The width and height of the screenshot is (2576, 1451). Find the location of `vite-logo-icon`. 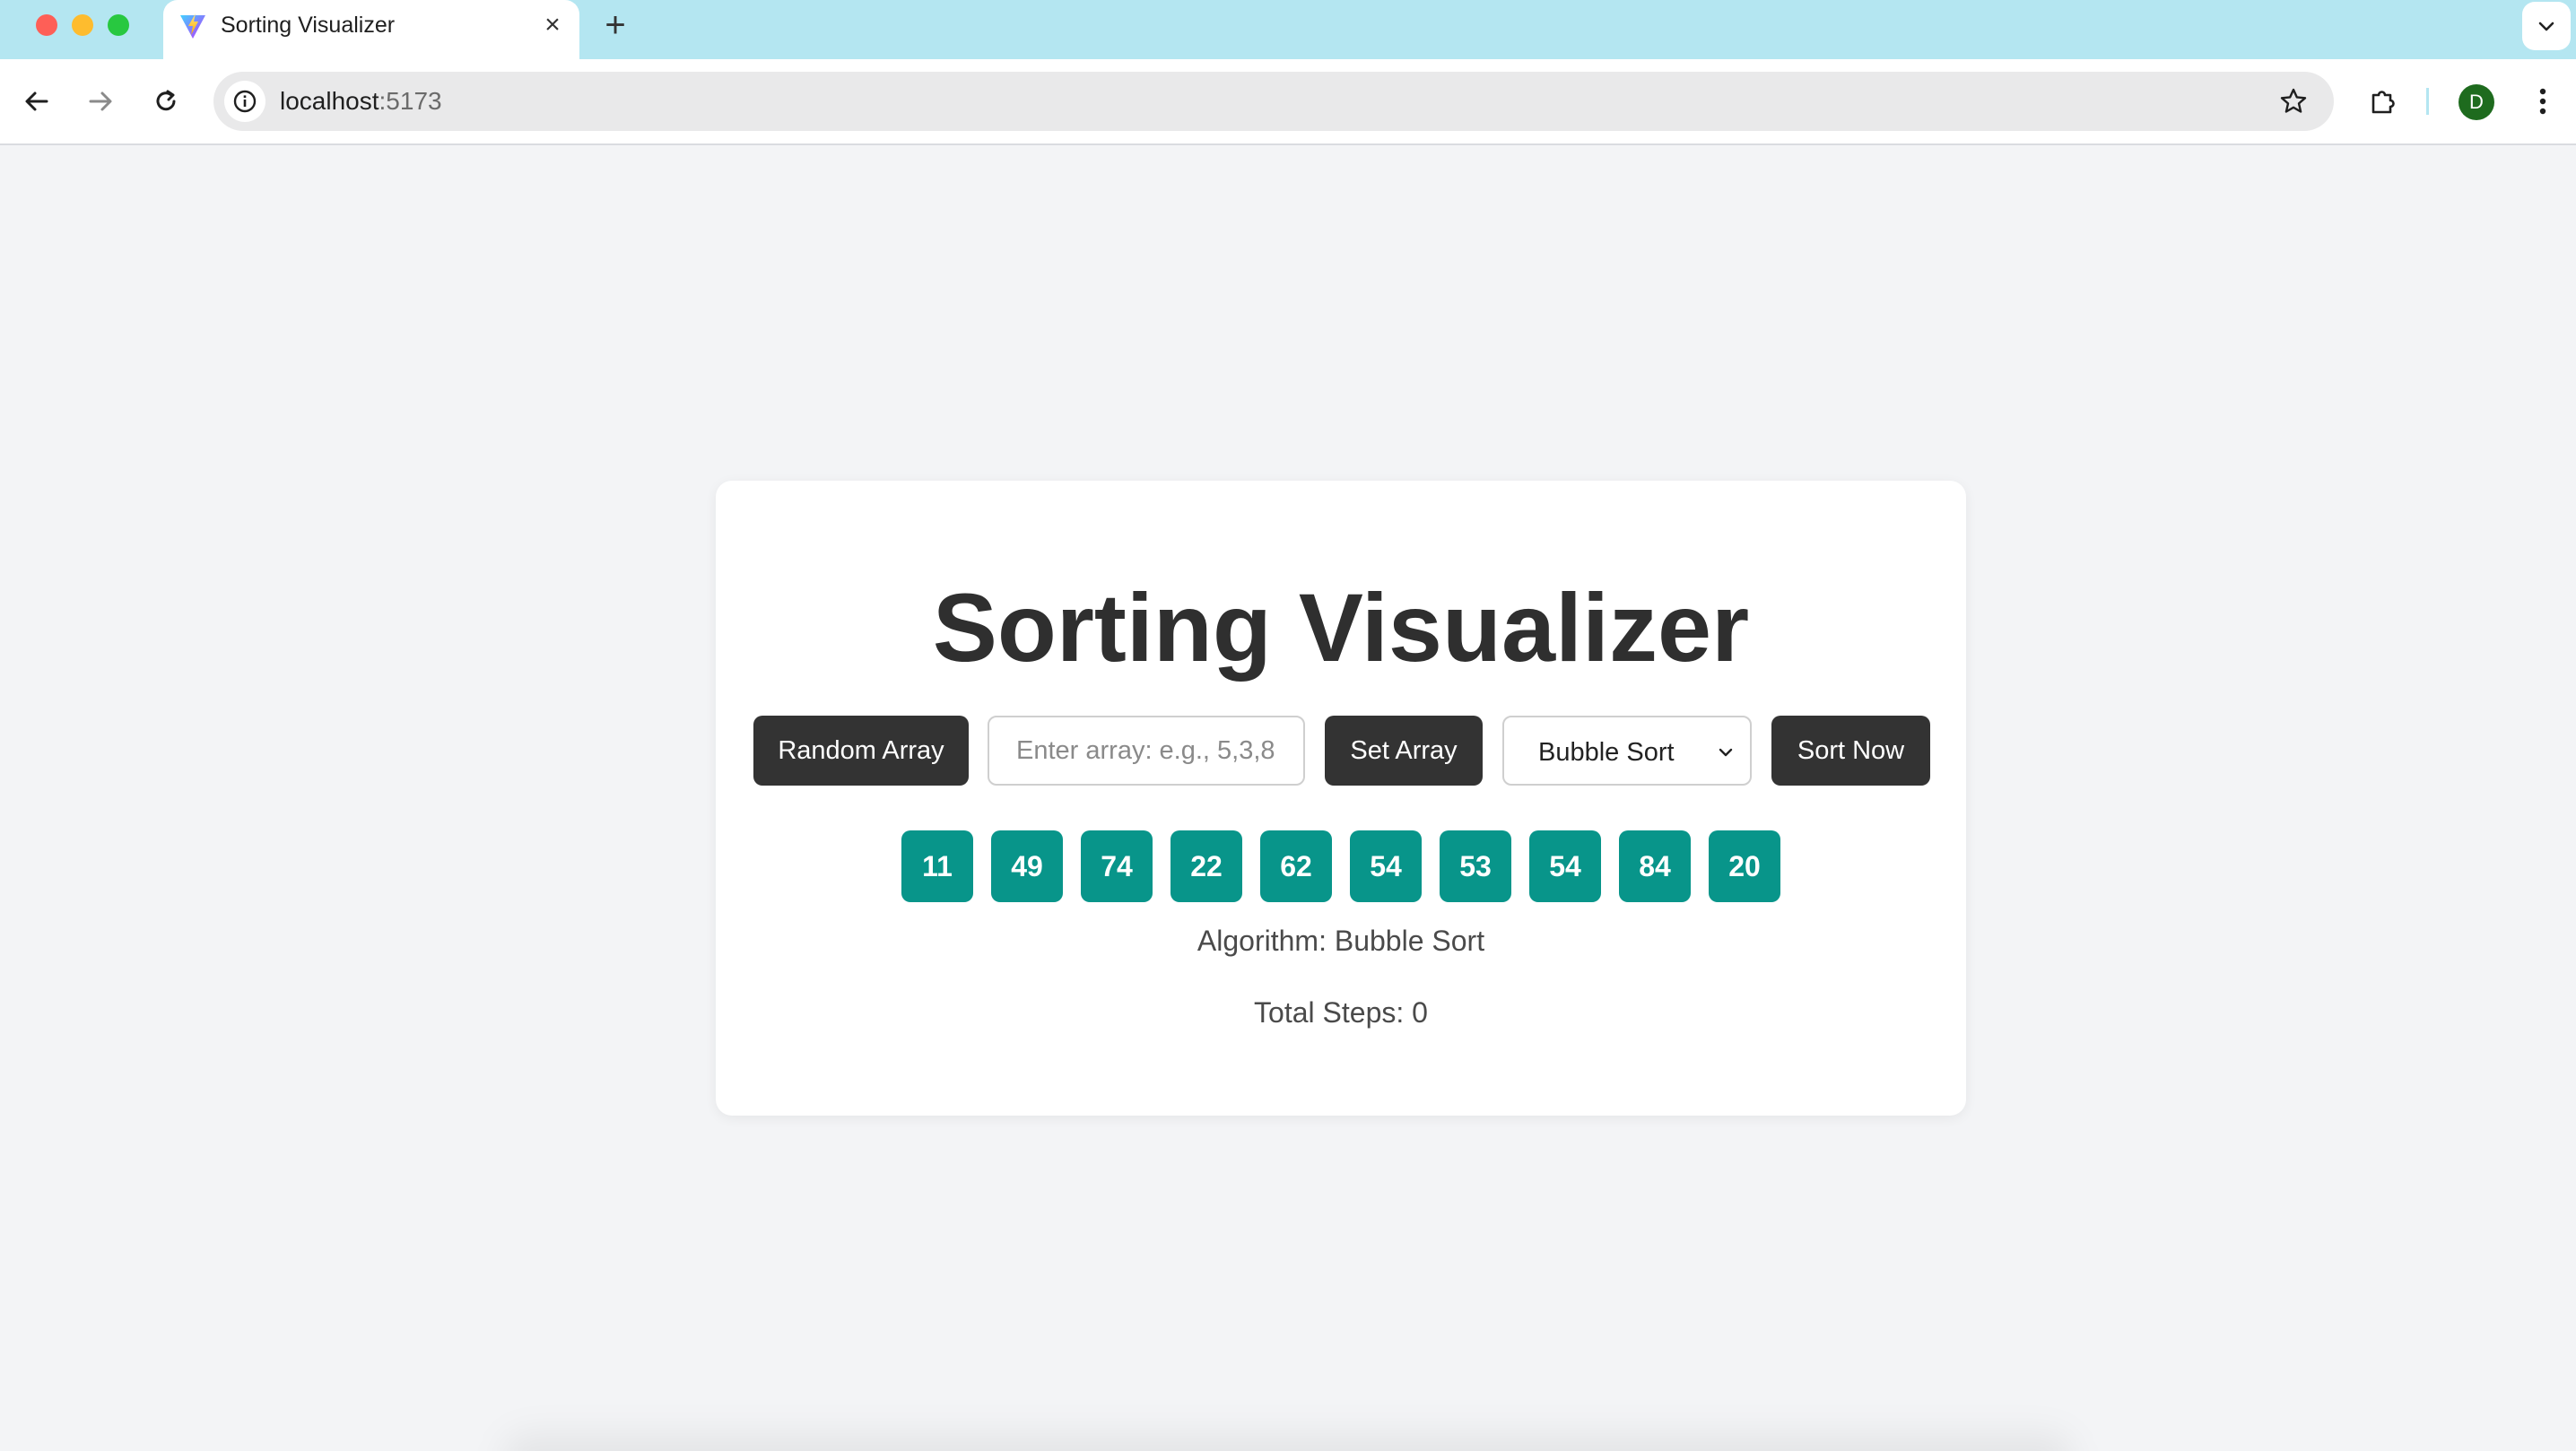

vite-logo-icon is located at coordinates (192, 26).